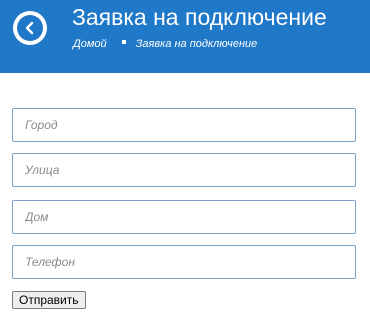  Describe the element at coordinates (123, 42) in the screenshot. I see `breadcrumb-separator` at that location.